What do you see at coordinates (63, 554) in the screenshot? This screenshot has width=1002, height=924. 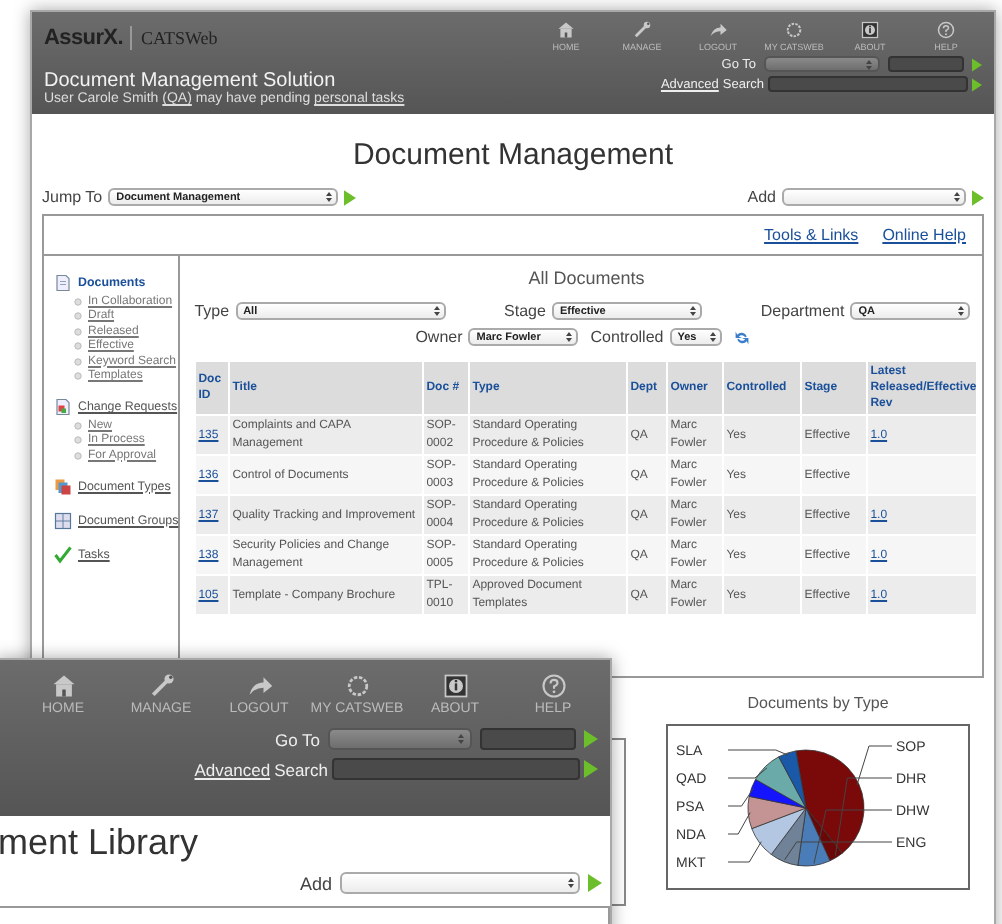 I see `checkmark-icon` at bounding box center [63, 554].